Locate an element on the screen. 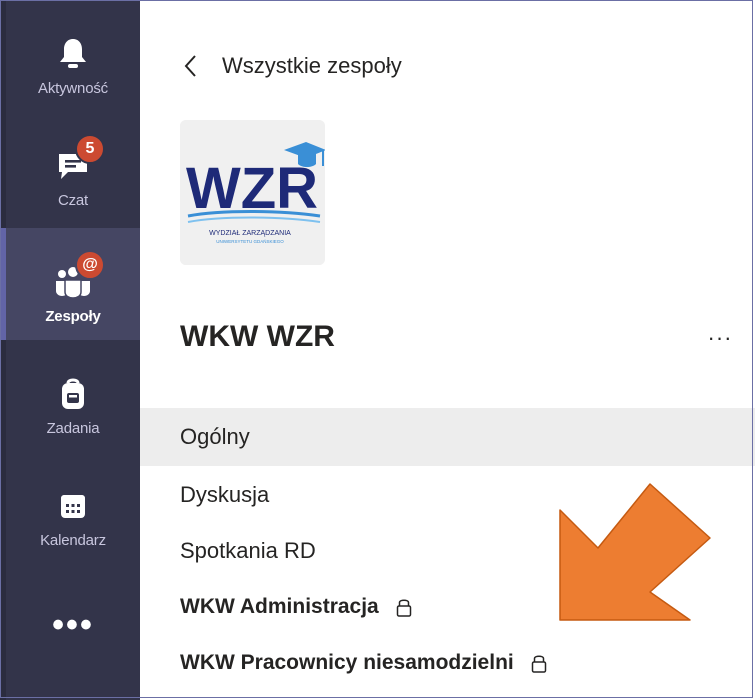 The height and width of the screenshot is (700, 755). chevron-left-icon is located at coordinates (190, 66).